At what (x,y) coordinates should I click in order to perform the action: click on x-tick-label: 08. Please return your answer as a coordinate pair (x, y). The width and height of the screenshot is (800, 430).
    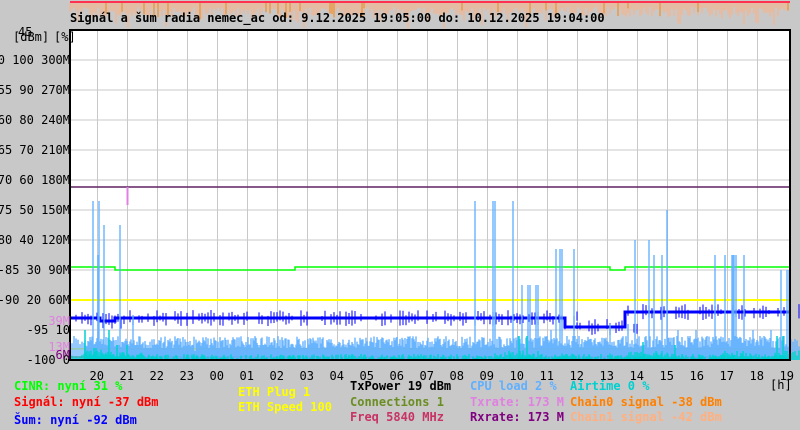
    Looking at the image, I should click on (456, 376).